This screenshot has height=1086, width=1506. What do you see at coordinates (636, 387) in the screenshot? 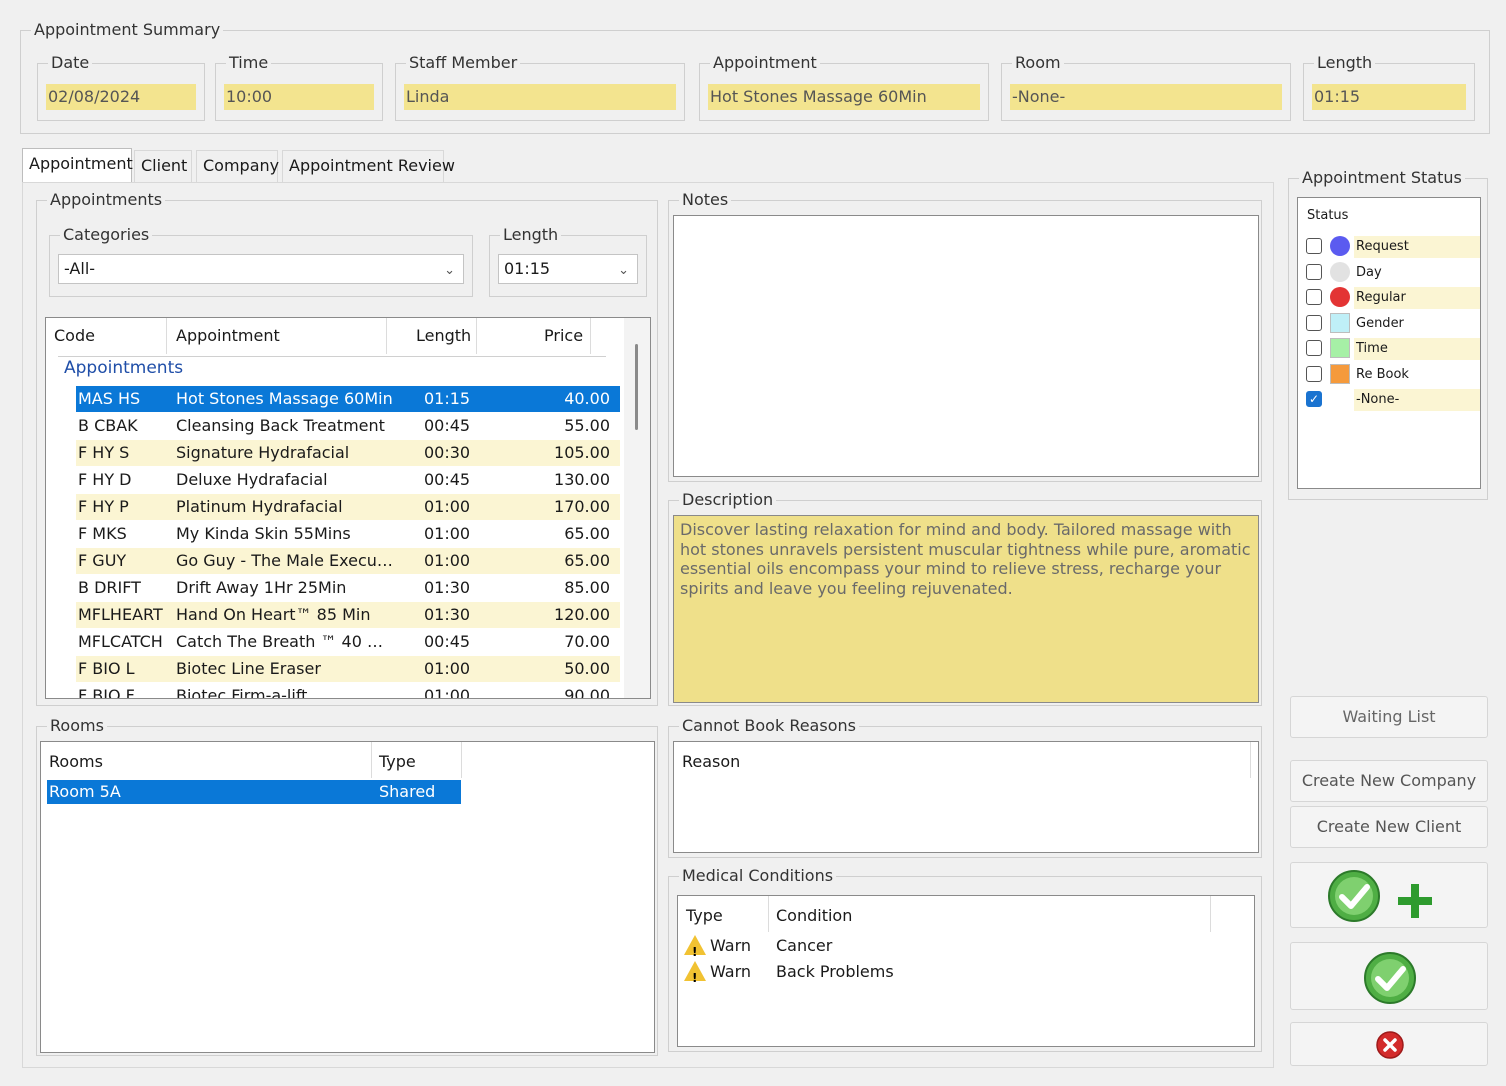
I see `scrollbar-thumb` at bounding box center [636, 387].